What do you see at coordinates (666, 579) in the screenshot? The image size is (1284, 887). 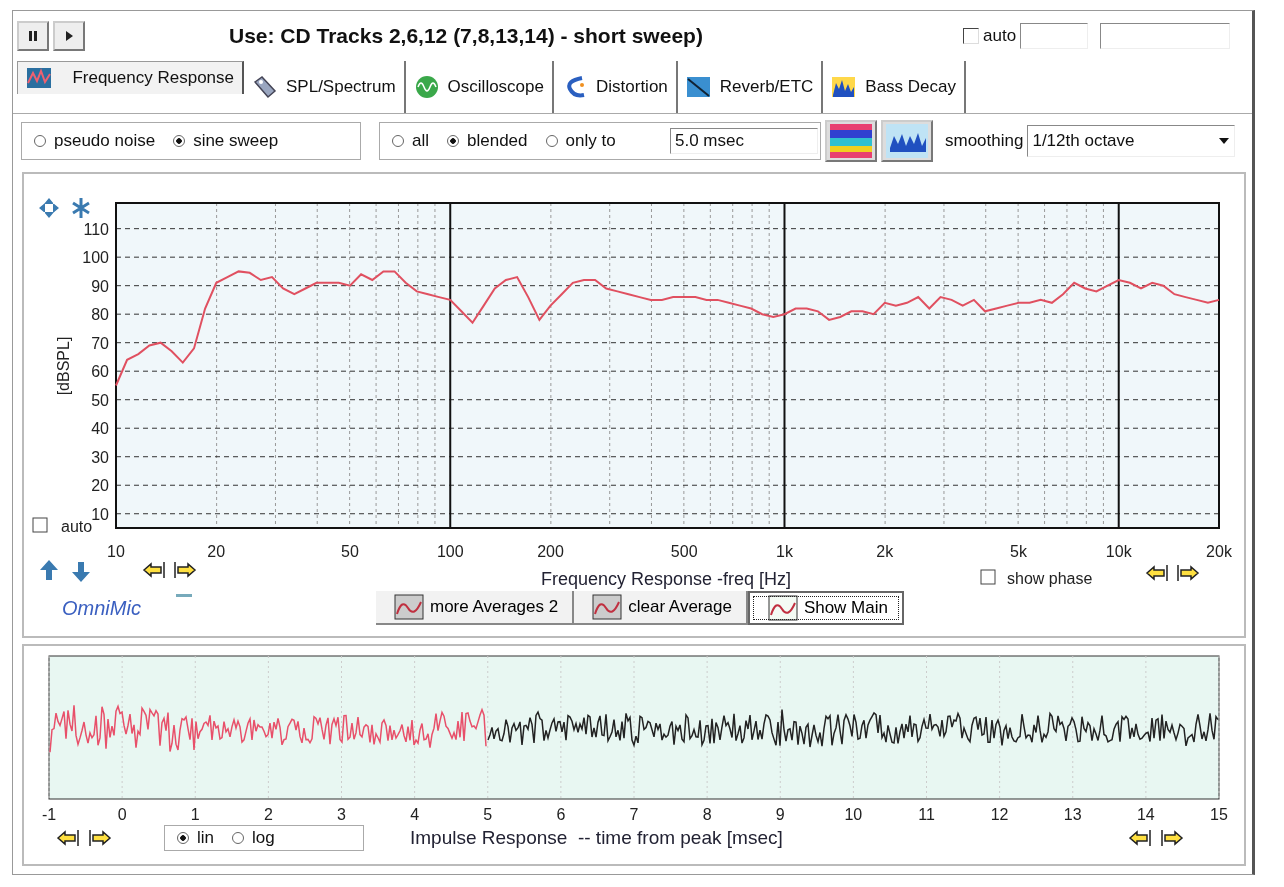 I see `axis-title: Frequency Response -freq [Hz]` at bounding box center [666, 579].